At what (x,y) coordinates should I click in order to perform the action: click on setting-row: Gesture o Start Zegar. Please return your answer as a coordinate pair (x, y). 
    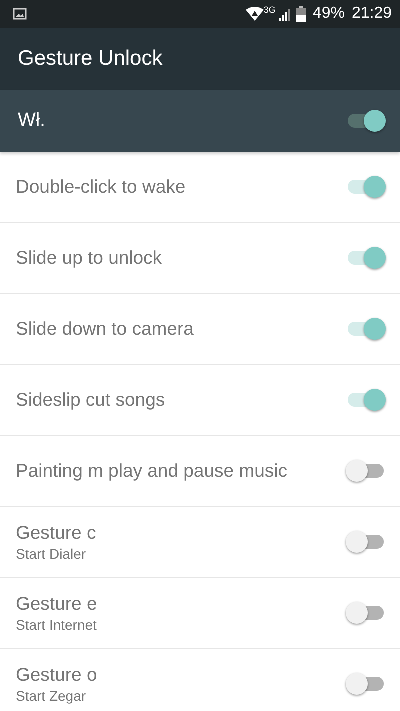
    Looking at the image, I should click on (200, 680).